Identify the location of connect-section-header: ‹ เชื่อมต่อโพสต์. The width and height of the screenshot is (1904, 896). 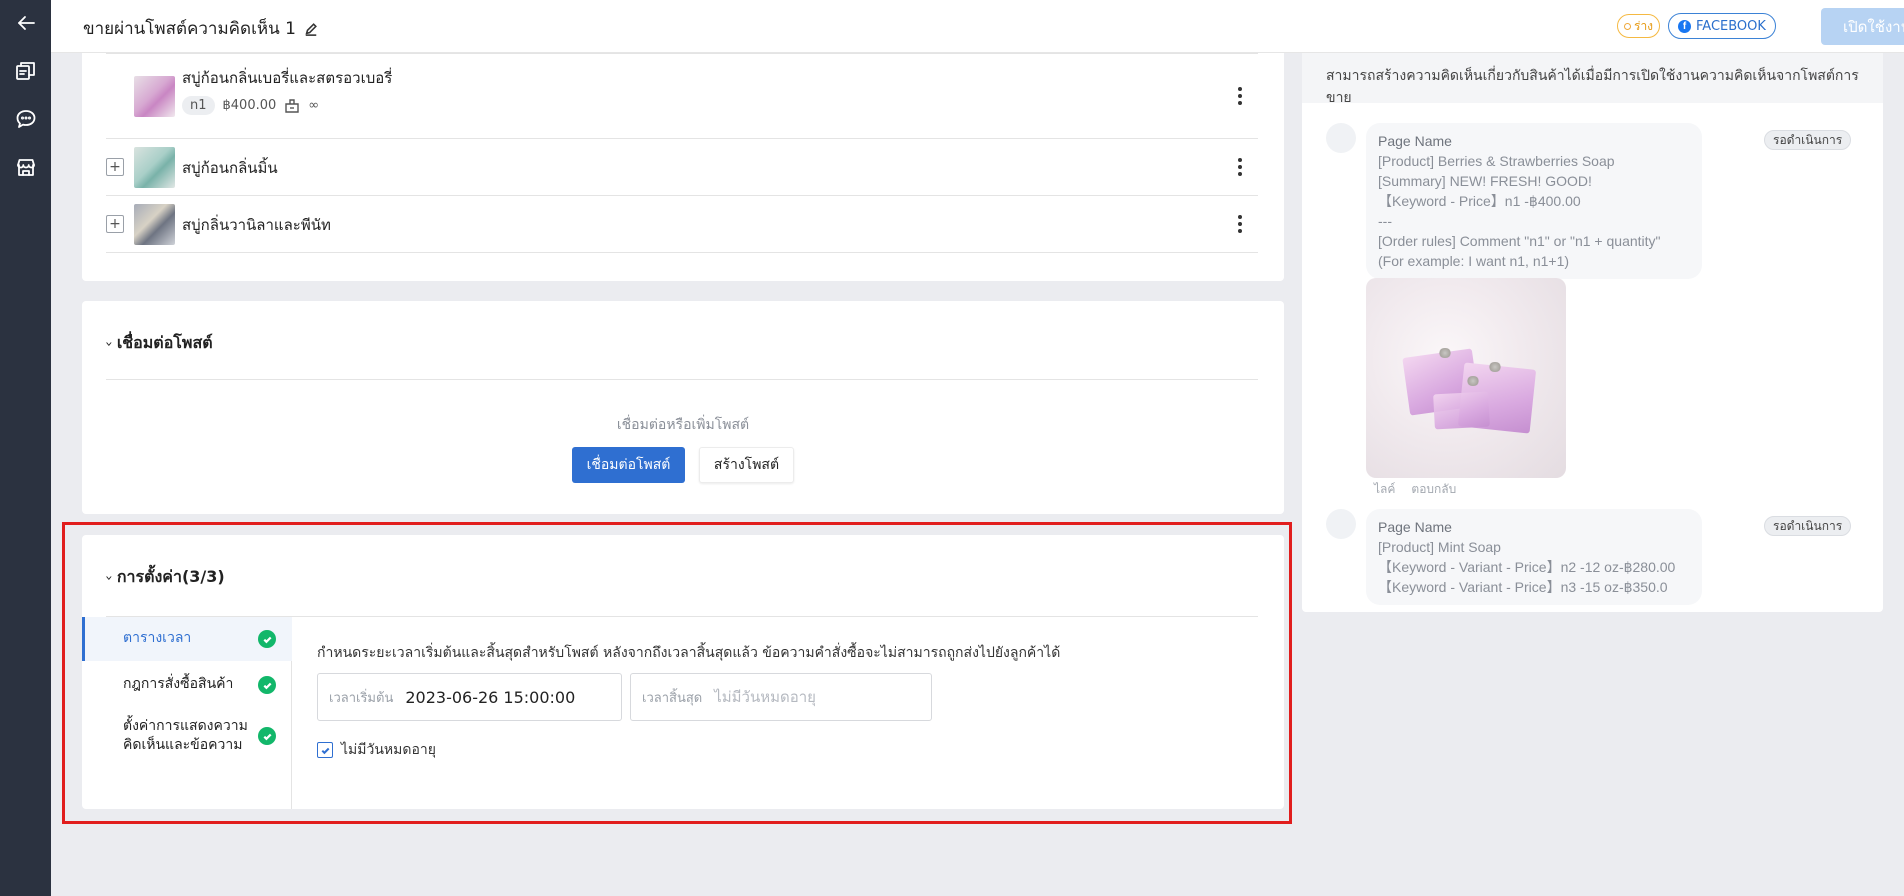
(157, 343).